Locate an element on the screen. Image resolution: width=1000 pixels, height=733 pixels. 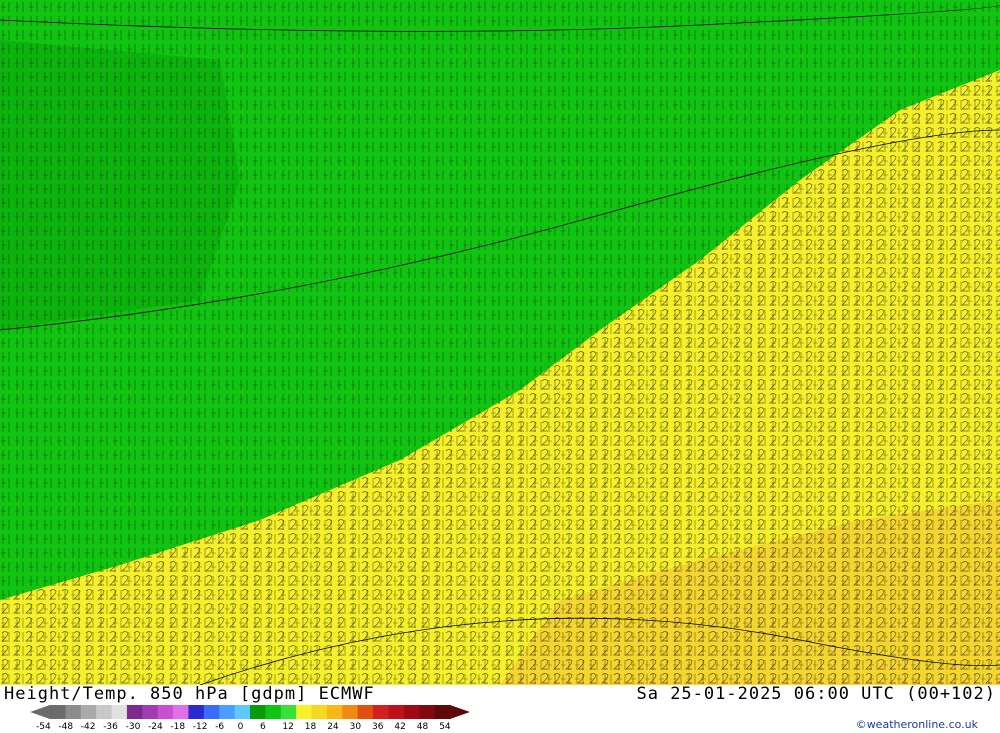
legend-tick-label: 48 is located at coordinates (422, 727).